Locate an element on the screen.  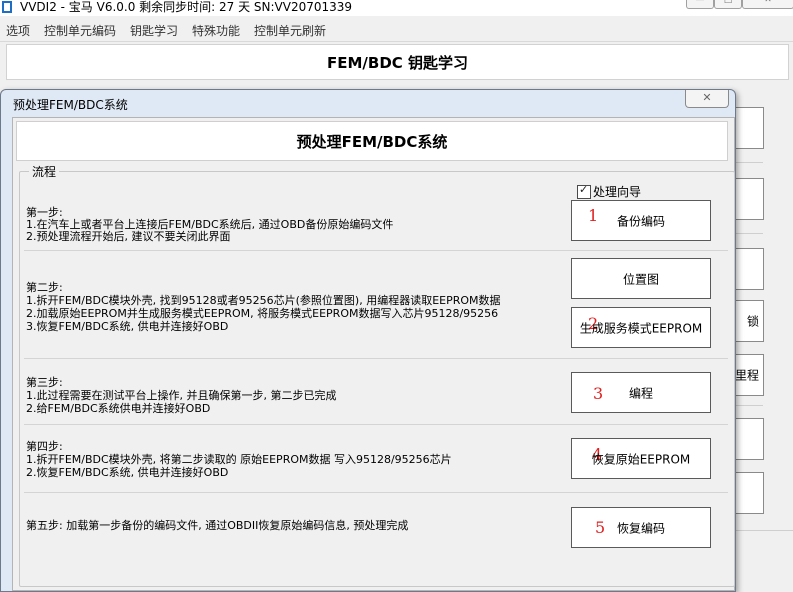
minimize-button: — is located at coordinates (700, 4).